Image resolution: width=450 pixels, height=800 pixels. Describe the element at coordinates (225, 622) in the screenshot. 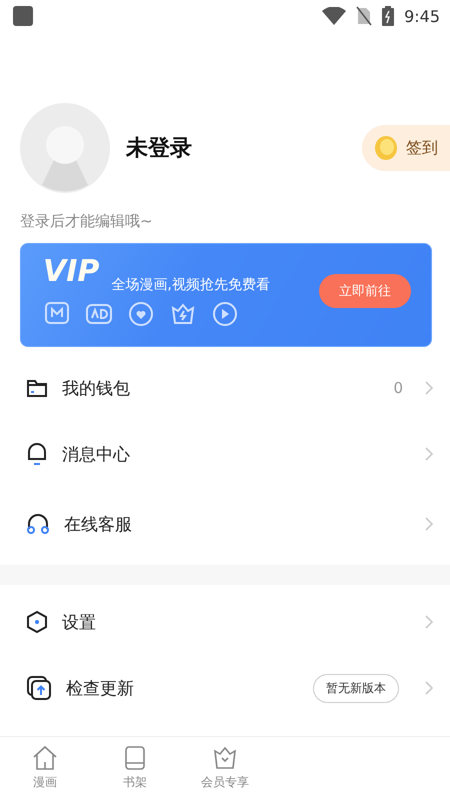

I see `menu-item: 设置` at that location.